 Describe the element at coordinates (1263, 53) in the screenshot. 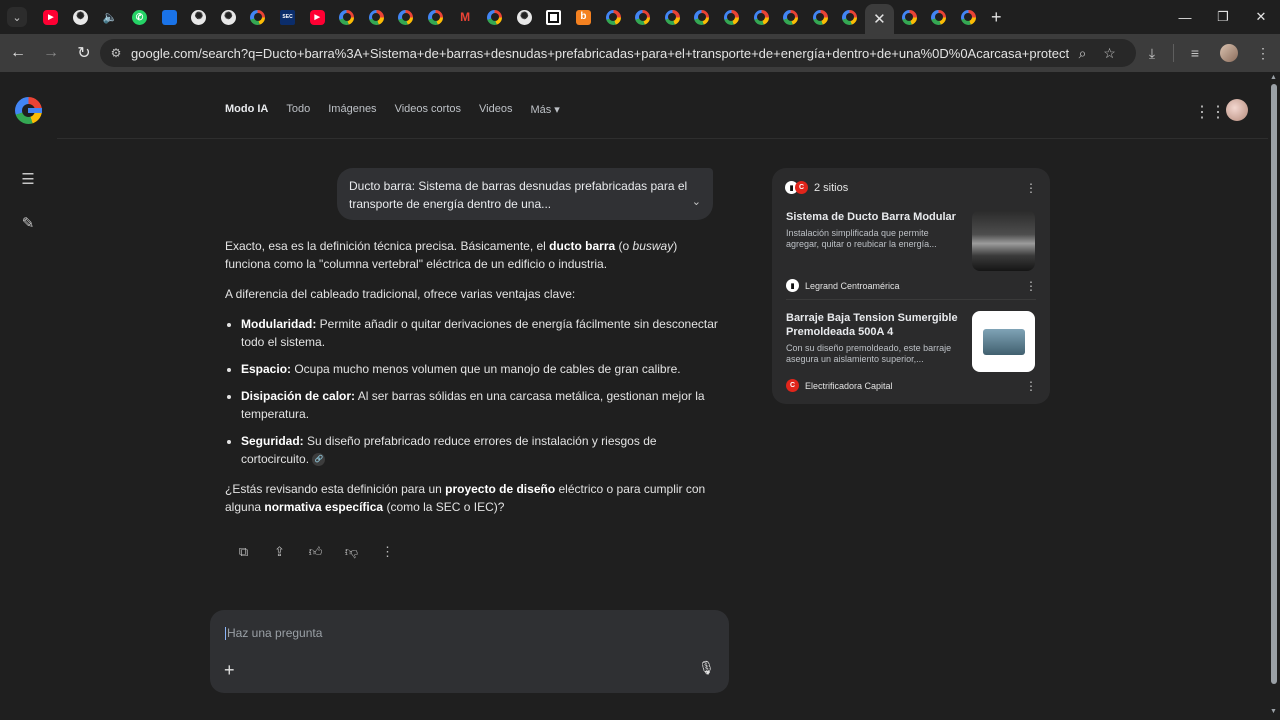

I see `menu-kebab-icon: ⋮` at that location.